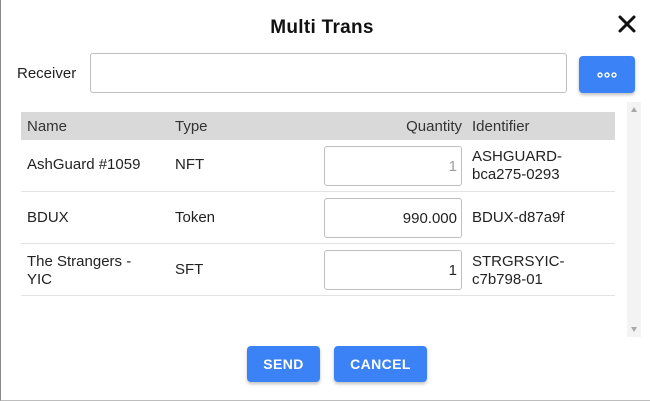 The image size is (650, 401). What do you see at coordinates (380, 364) in the screenshot?
I see `cancel-button: CANCEL` at bounding box center [380, 364].